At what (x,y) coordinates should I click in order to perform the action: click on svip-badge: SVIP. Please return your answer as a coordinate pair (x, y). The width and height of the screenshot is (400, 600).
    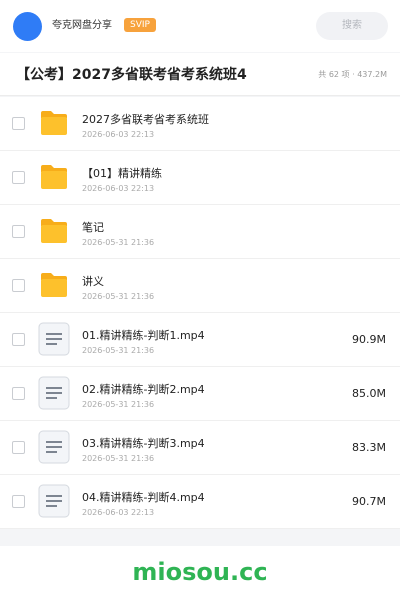
    Looking at the image, I should click on (140, 25).